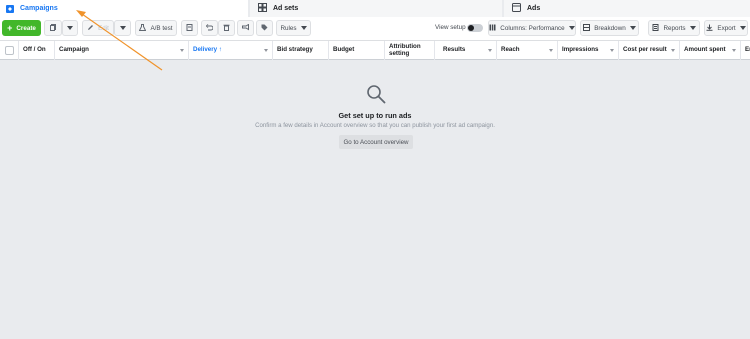 This screenshot has width=750, height=339. What do you see at coordinates (492, 28) in the screenshot?
I see `columns-icon` at bounding box center [492, 28].